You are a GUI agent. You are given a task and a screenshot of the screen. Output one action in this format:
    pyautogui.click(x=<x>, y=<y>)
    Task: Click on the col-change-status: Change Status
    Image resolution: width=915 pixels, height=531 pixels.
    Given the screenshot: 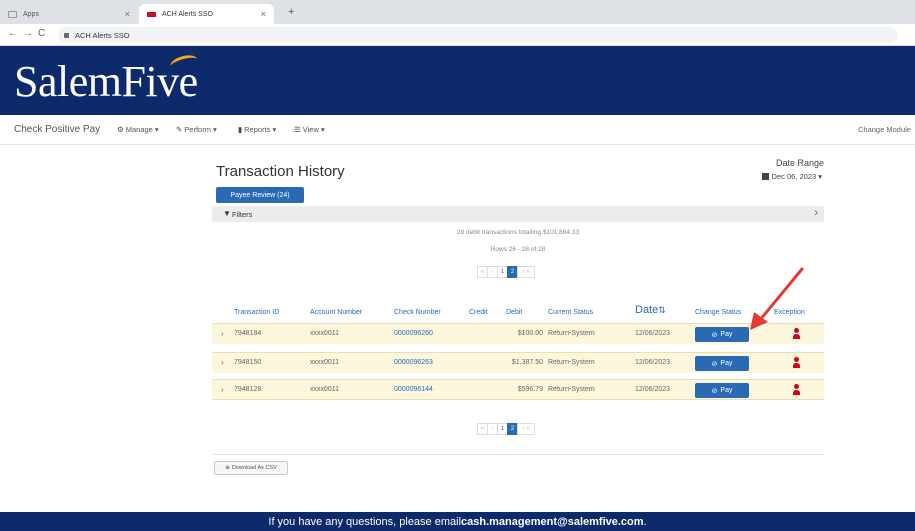 What is the action you would take?
    pyautogui.click(x=718, y=312)
    